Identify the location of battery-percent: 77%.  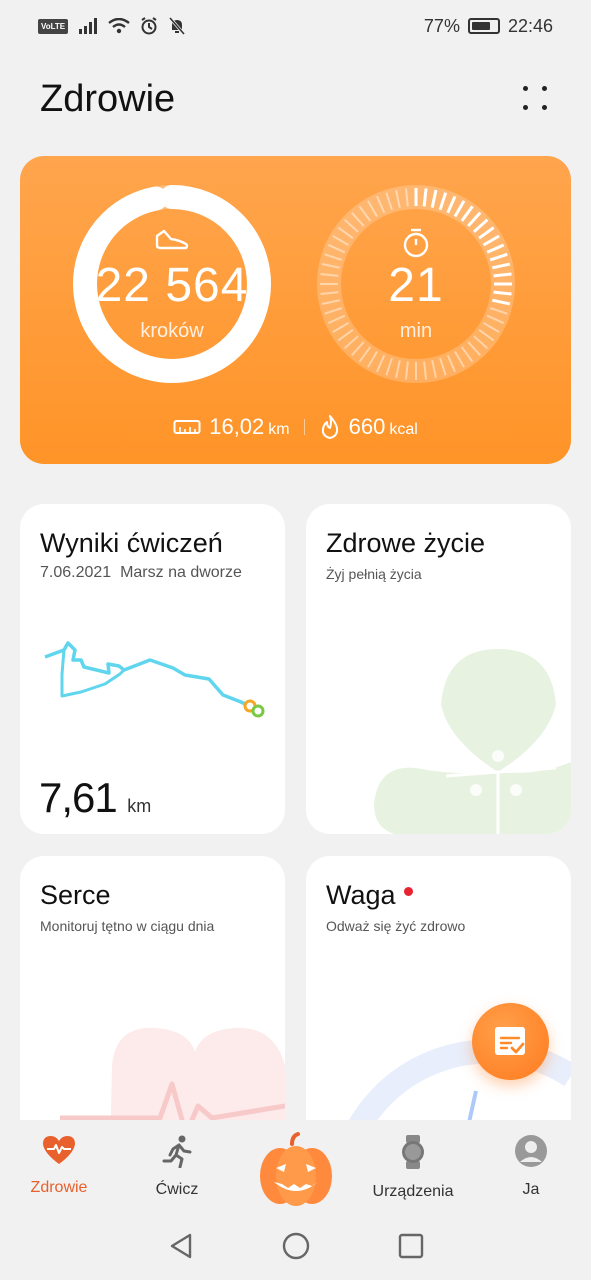
(441, 25).